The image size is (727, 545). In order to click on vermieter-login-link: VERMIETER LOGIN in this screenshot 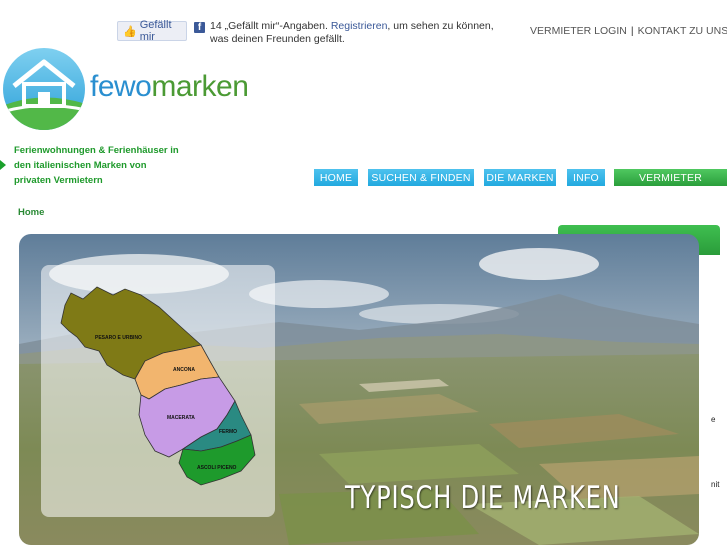, I will do `click(578, 31)`.